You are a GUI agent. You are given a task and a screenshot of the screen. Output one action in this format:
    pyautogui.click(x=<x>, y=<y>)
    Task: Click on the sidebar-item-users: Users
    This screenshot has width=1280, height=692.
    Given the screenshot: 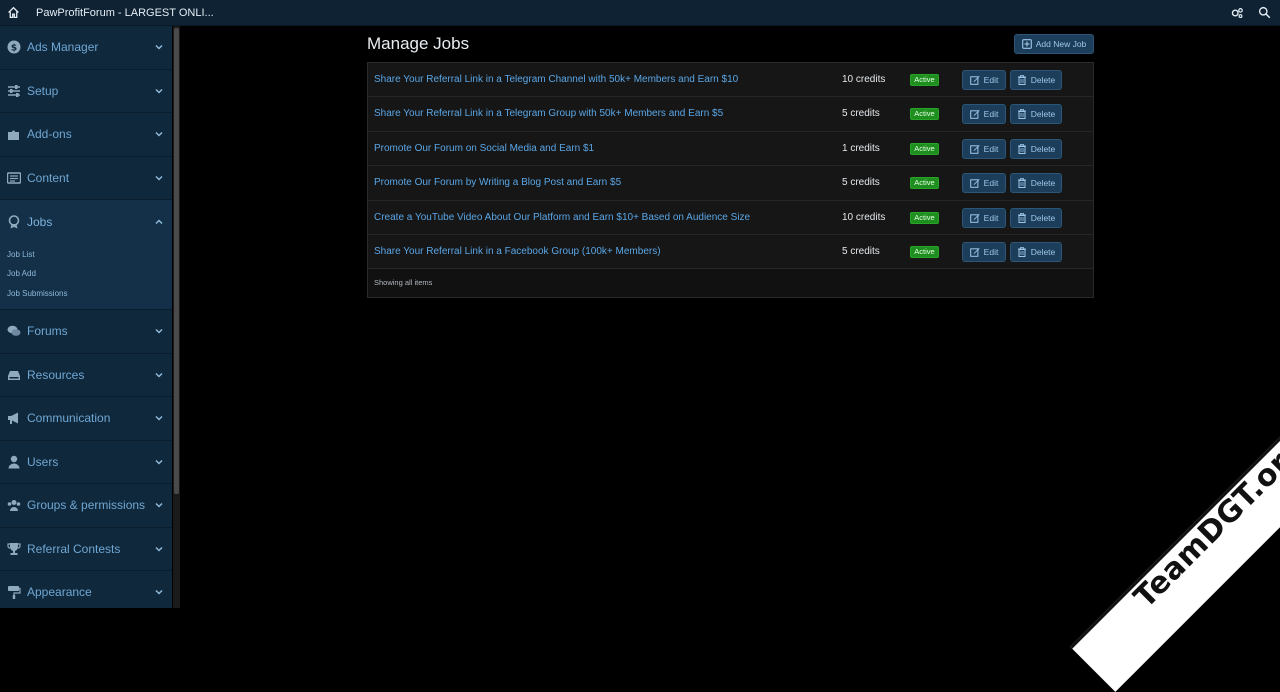 What is the action you would take?
    pyautogui.click(x=86, y=462)
    